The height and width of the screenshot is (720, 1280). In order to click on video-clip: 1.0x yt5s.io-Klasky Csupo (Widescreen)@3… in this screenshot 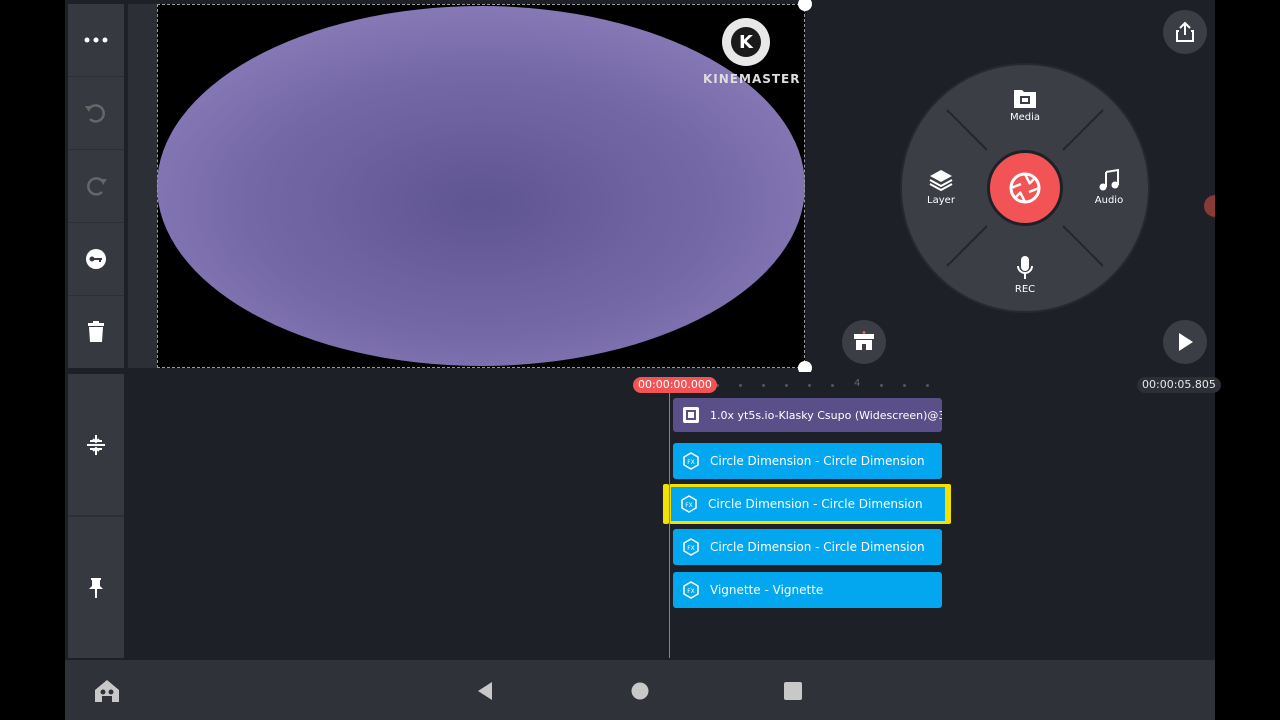, I will do `click(807, 415)`.